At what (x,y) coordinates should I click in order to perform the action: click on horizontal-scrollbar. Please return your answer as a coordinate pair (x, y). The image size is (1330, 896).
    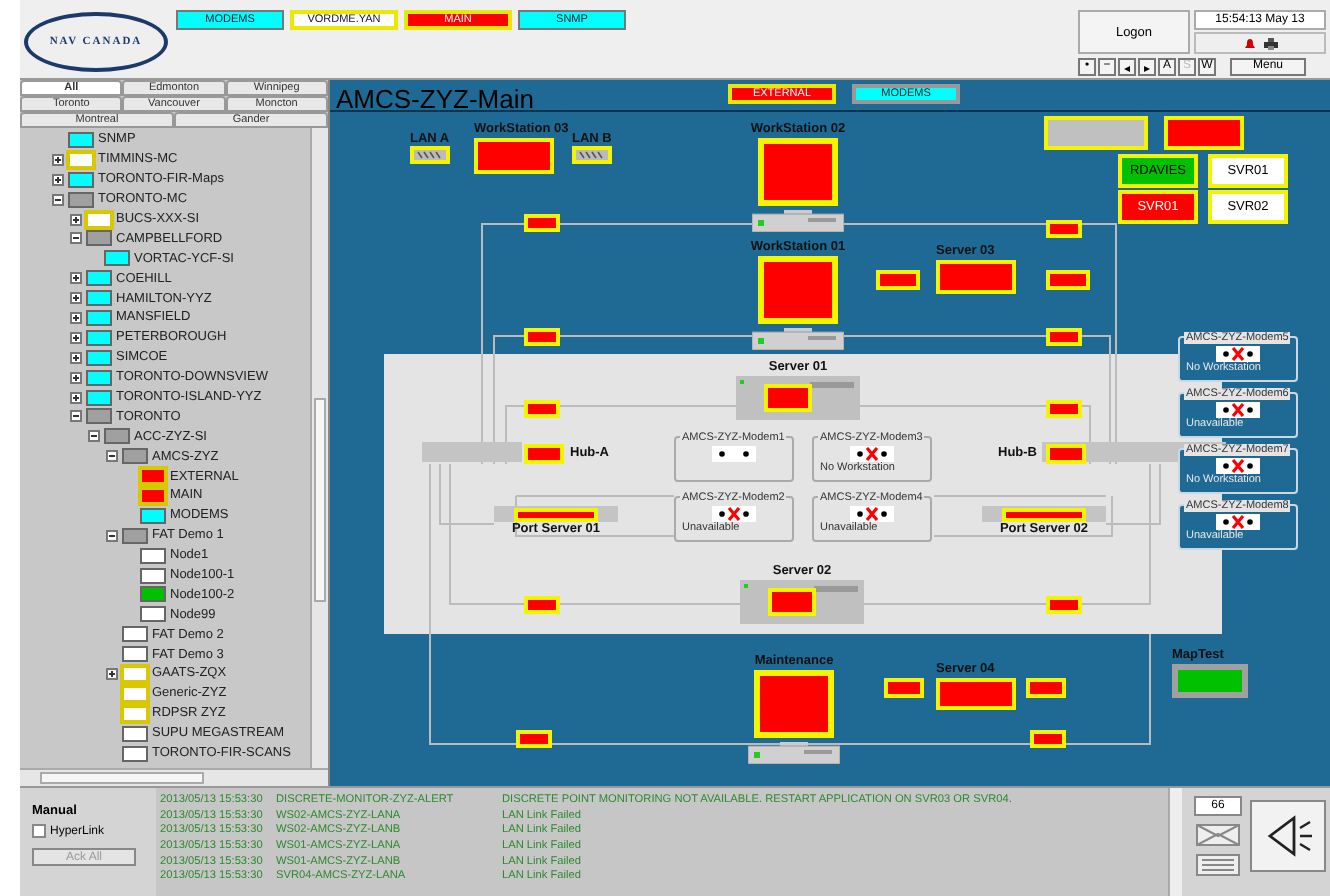
    Looking at the image, I should click on (174, 777).